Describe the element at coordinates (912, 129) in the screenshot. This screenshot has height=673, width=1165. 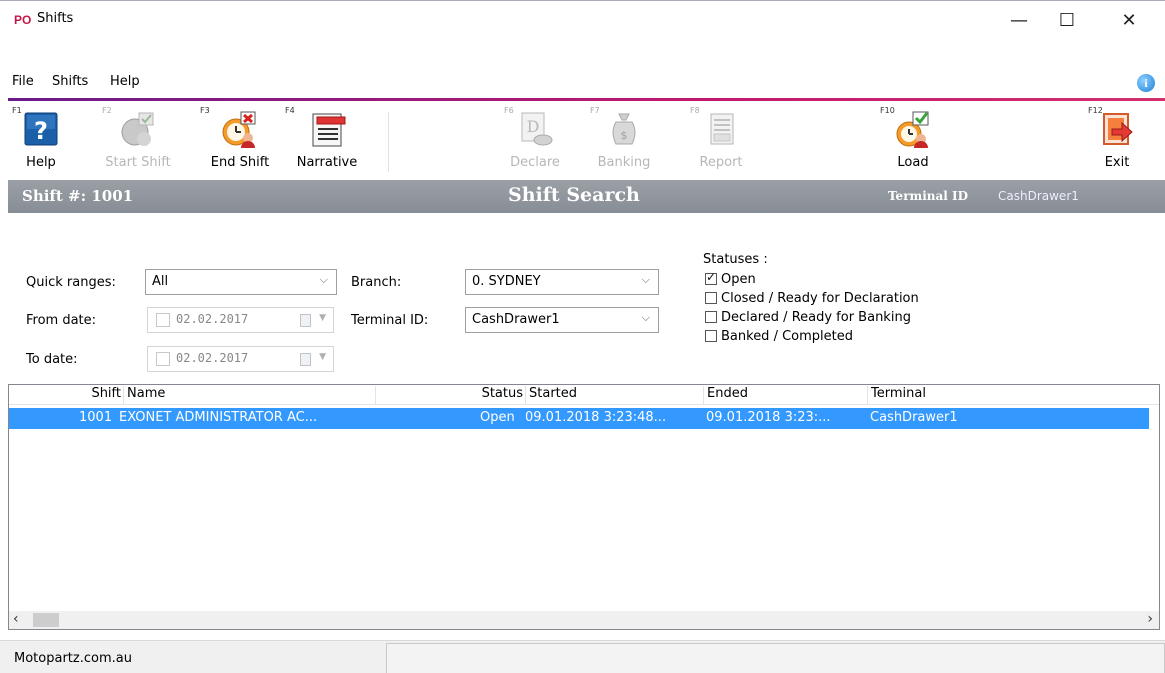
I see `load-icon` at that location.